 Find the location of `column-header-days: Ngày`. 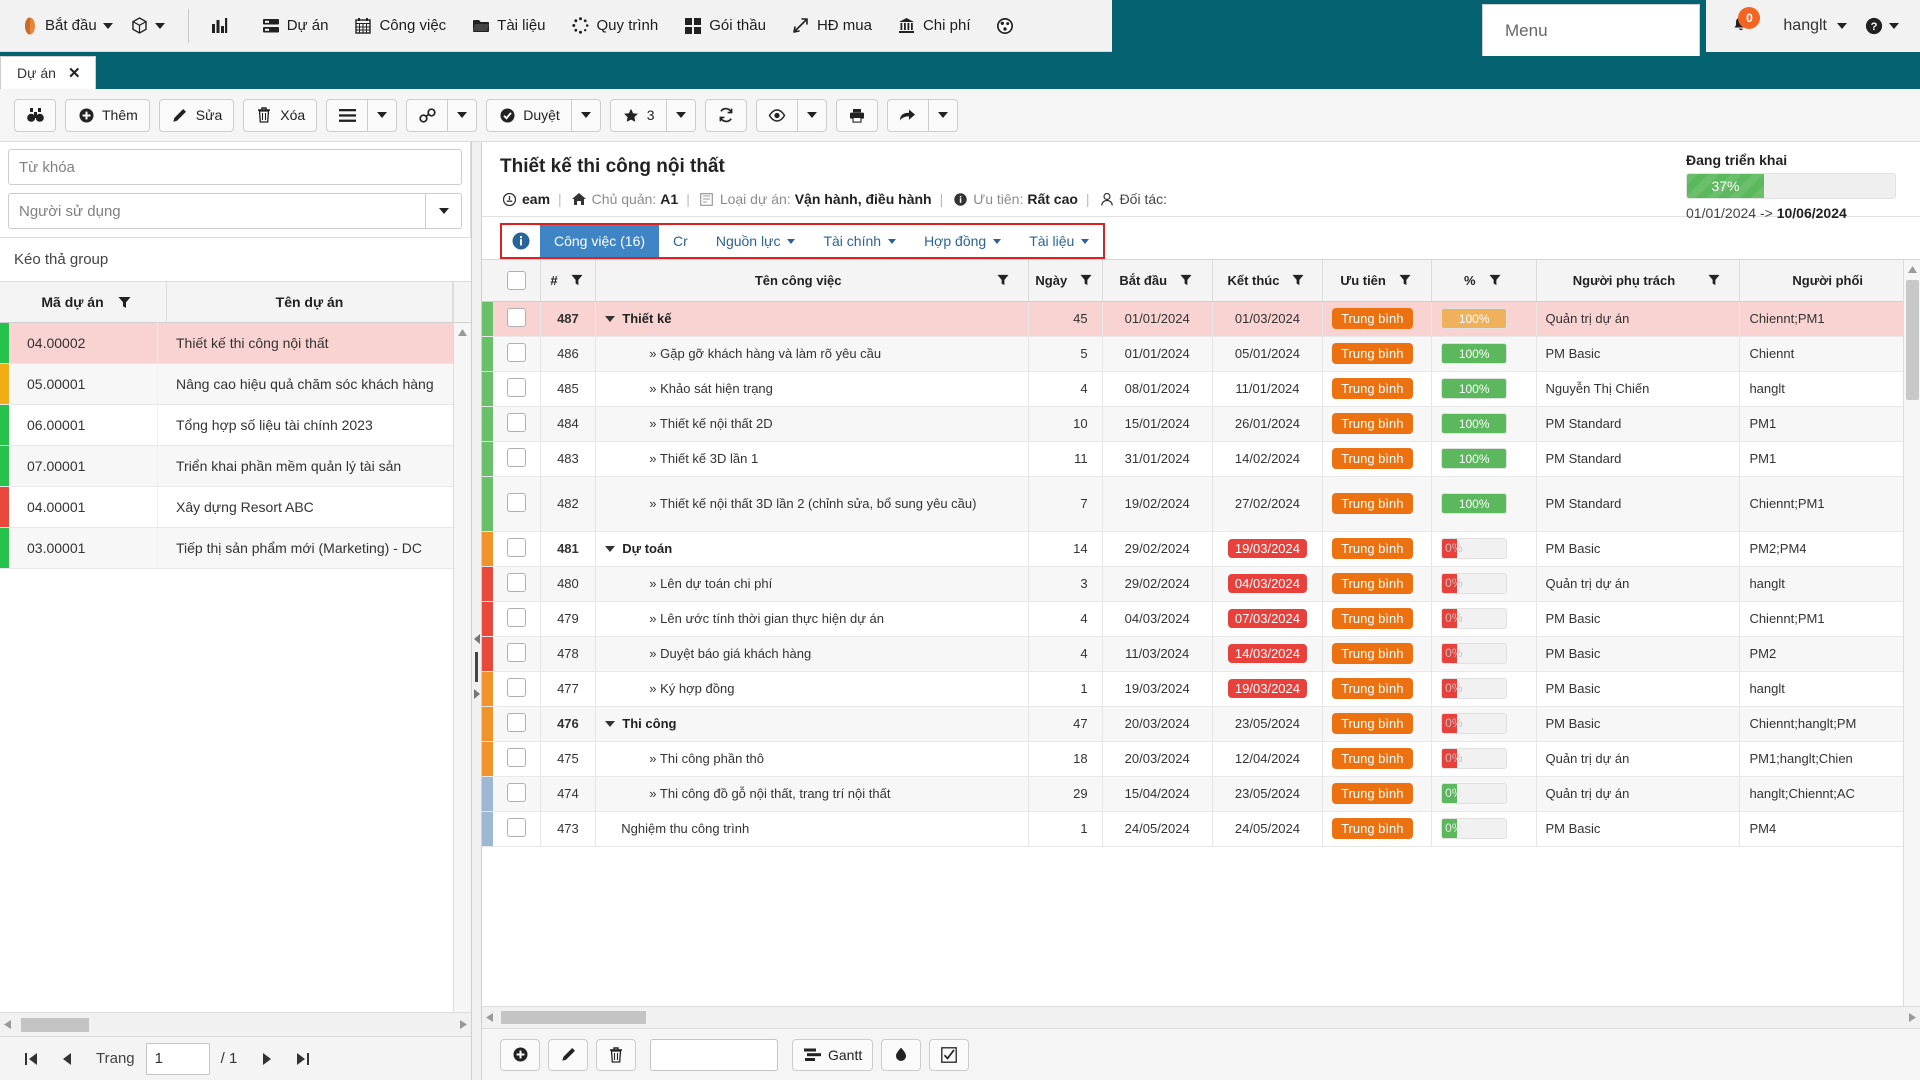

column-header-days: Ngày is located at coordinates (1065, 281).